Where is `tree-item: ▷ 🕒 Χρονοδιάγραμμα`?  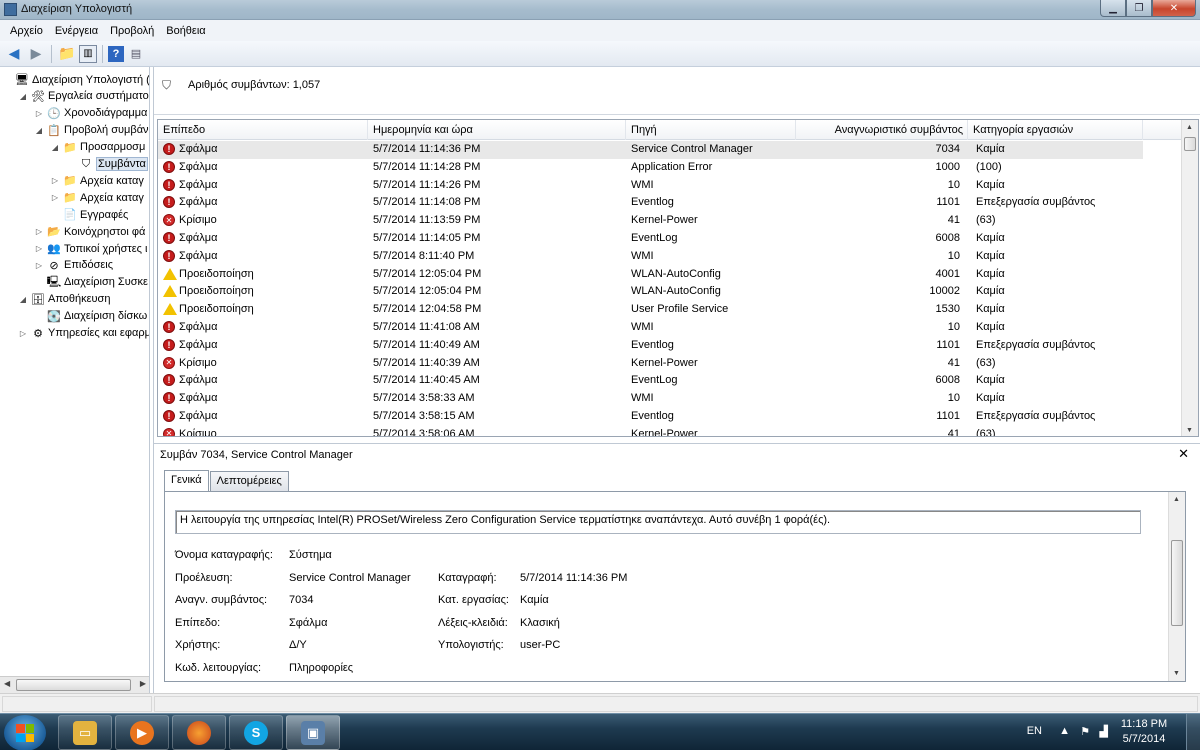
tree-item: ▷ 🕒 Χρονοδιάγραμμα is located at coordinates (91, 113).